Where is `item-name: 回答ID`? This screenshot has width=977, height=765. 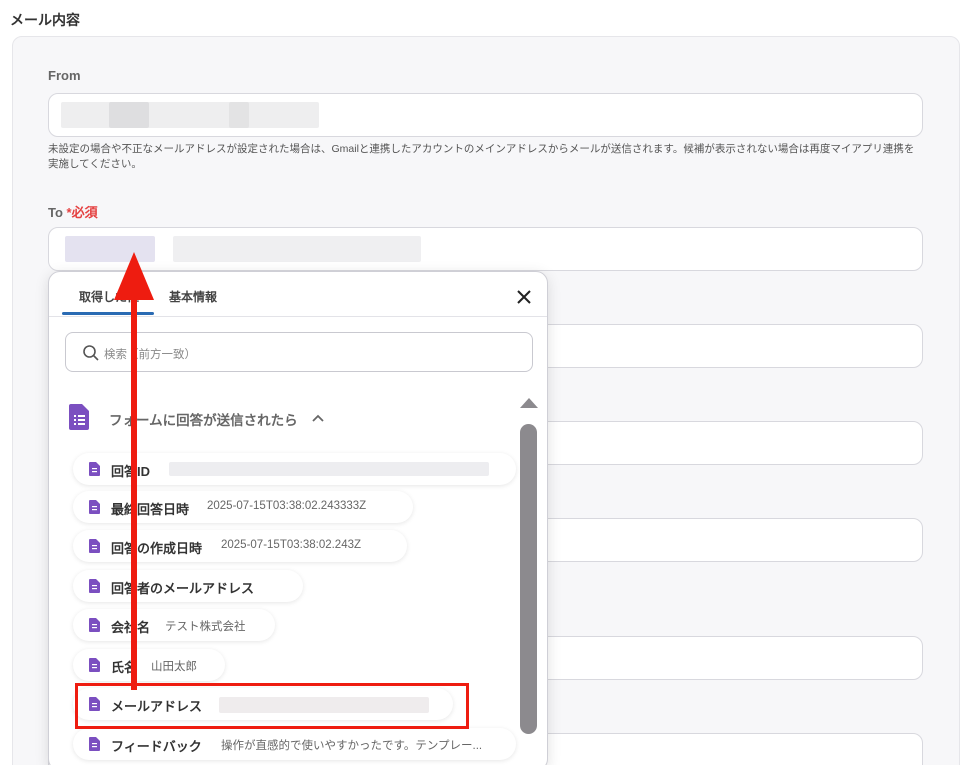 item-name: 回答ID is located at coordinates (131, 471).